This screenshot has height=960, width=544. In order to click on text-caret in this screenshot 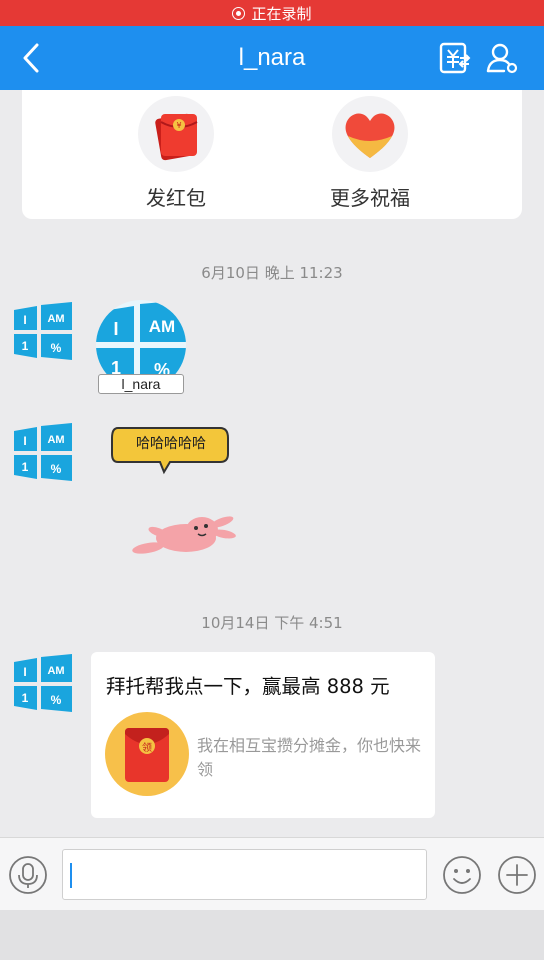, I will do `click(71, 875)`.